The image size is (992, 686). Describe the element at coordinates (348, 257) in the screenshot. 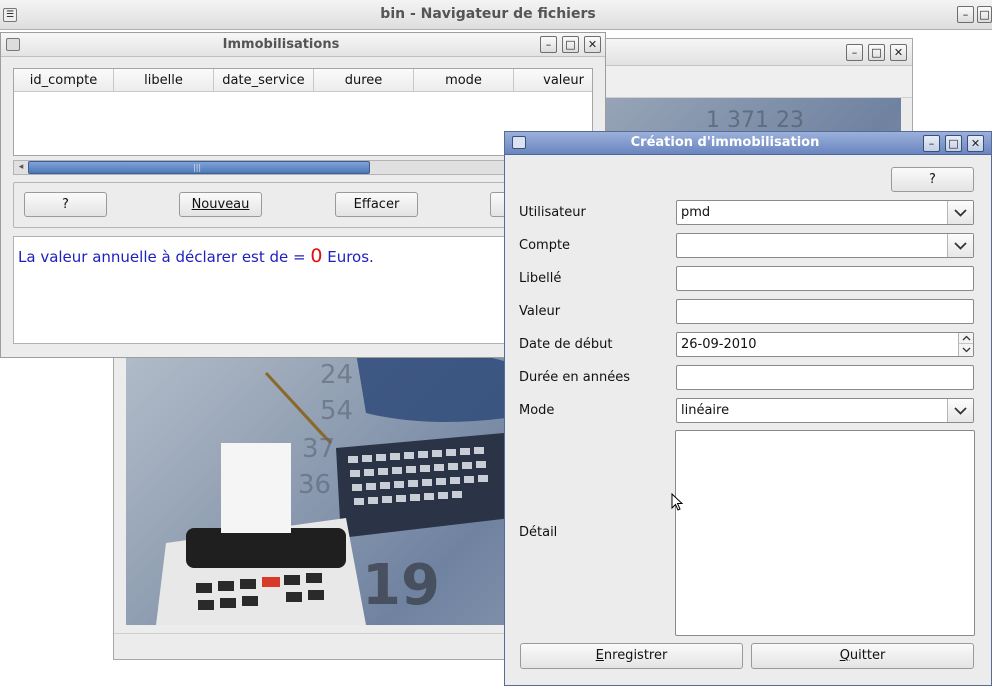

I see `message-suffix: Euros.` at that location.